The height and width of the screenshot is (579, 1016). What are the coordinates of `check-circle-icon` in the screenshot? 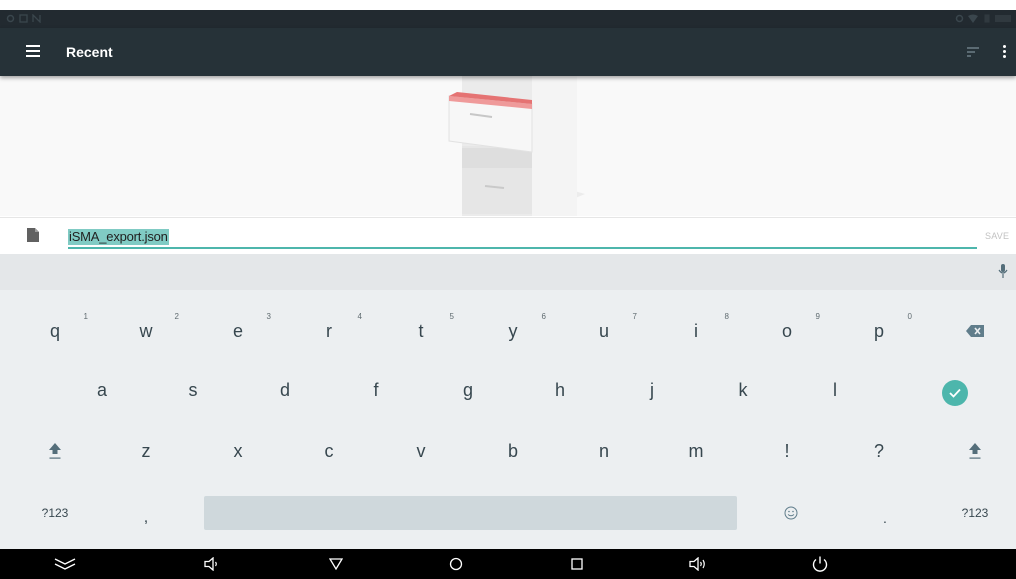 It's located at (955, 393).